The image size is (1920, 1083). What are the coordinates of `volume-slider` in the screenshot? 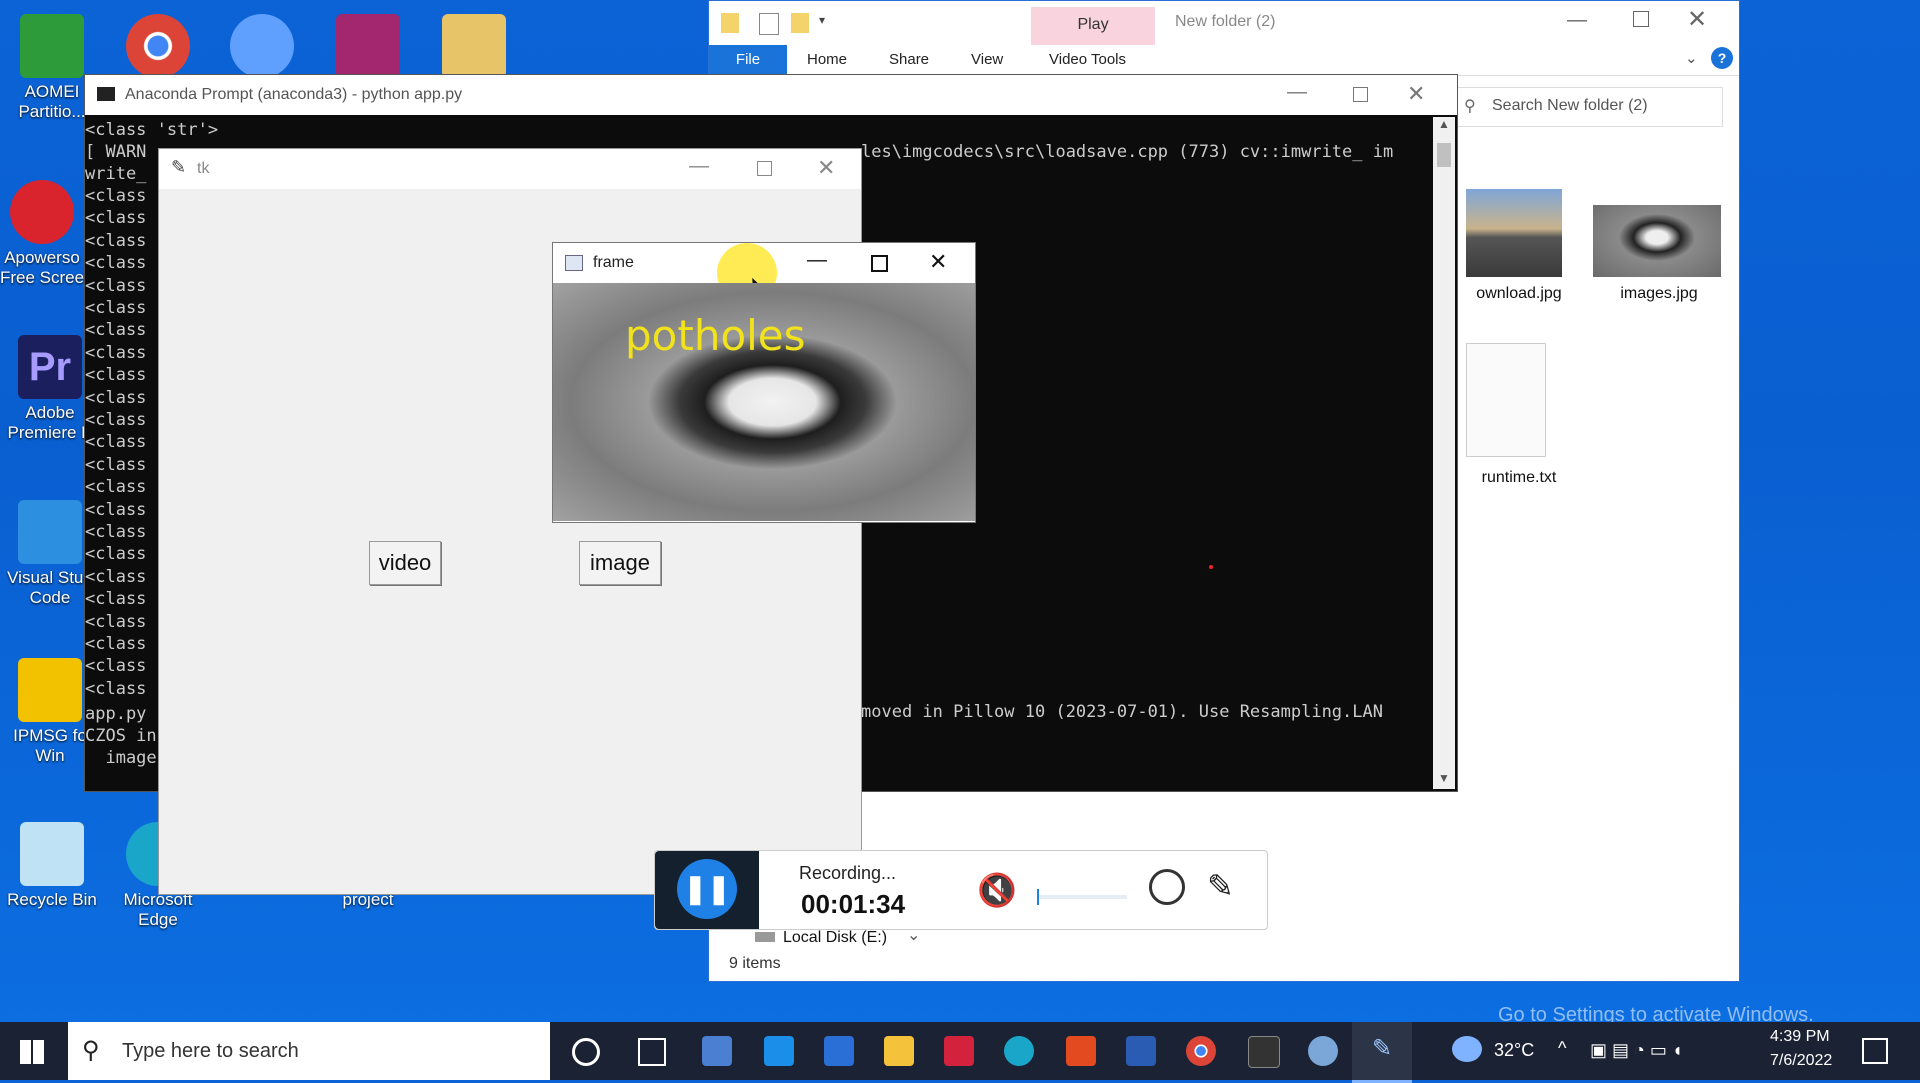 It's located at (1082, 897).